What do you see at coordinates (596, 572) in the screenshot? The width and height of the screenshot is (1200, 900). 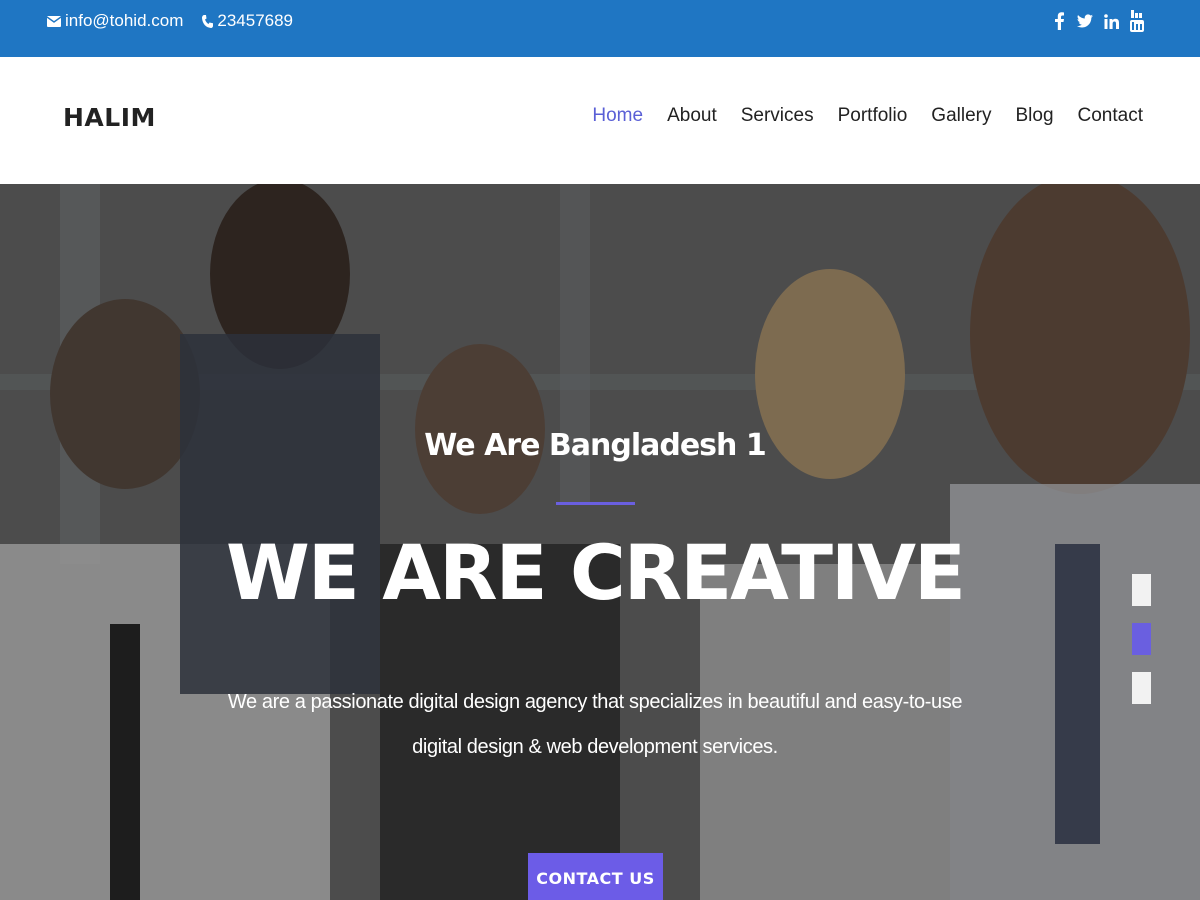 I see `hero-title: WE ARE CREATIVE` at bounding box center [596, 572].